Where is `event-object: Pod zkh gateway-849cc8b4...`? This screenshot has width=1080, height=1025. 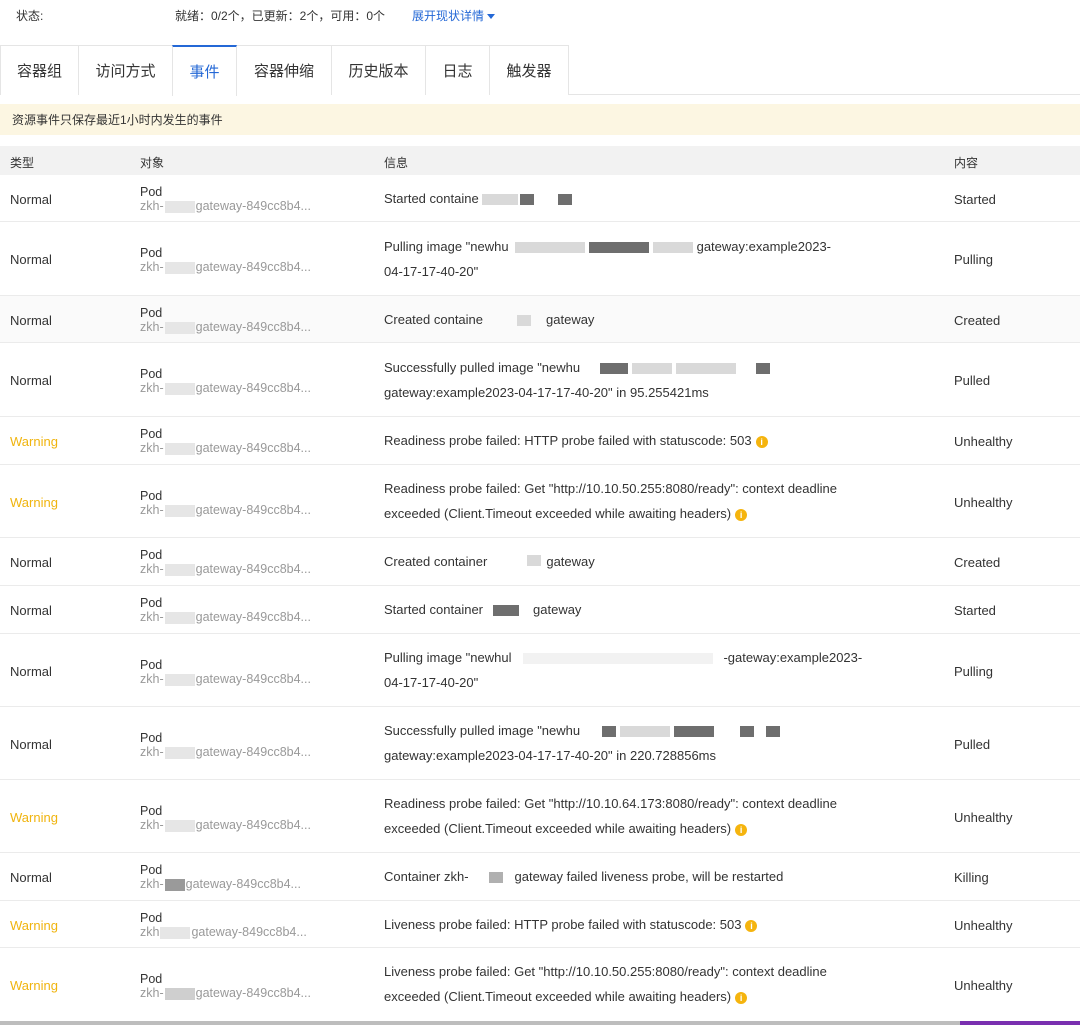 event-object: Pod zkh gateway-849cc8b4... is located at coordinates (223, 925).